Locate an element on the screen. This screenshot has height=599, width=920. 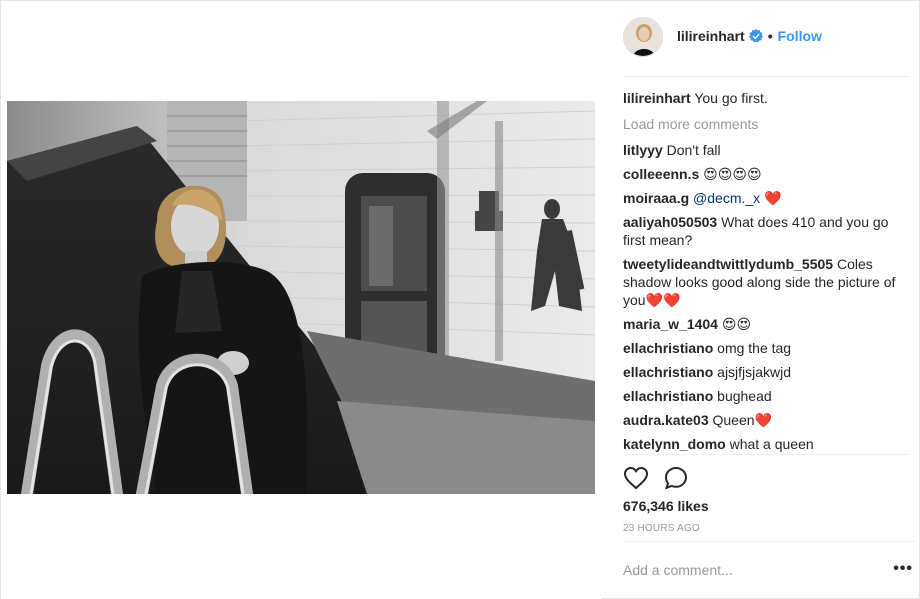
speech-bubble-icon is located at coordinates (676, 478).